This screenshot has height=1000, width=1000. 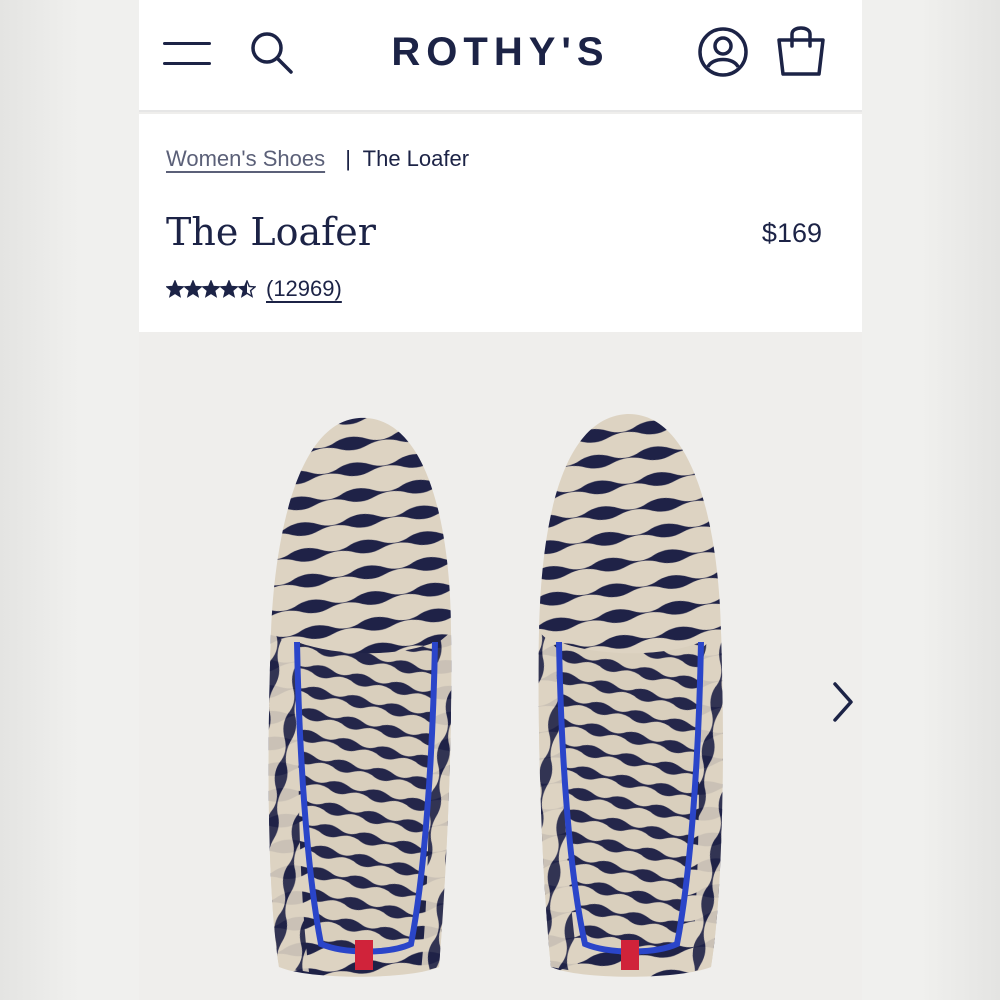 I want to click on site-header: ROTHY'S, so click(x=500, y=56).